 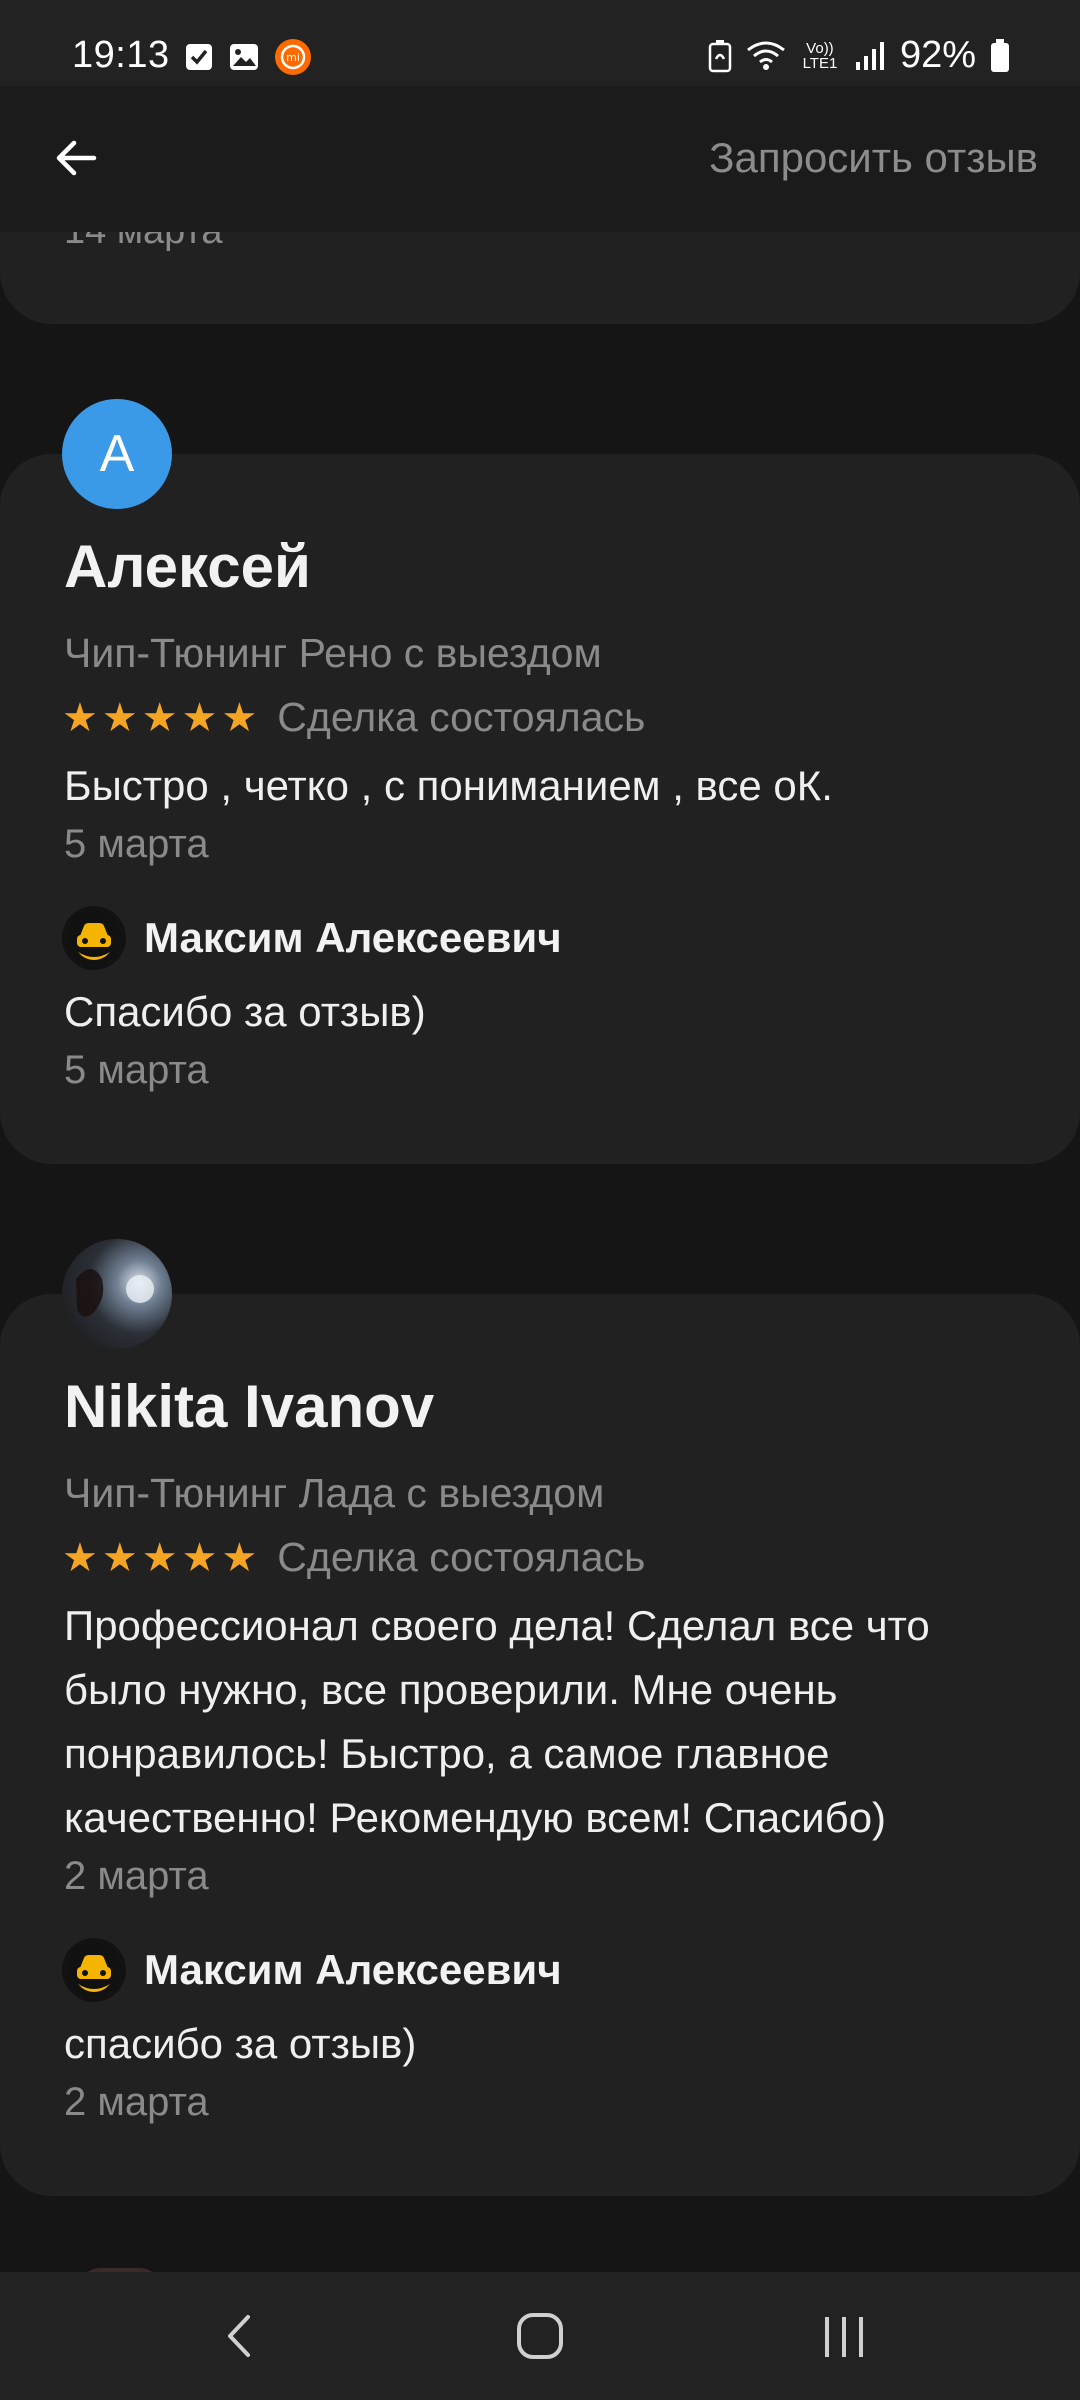 I want to click on signal-icon, so click(x=869, y=55).